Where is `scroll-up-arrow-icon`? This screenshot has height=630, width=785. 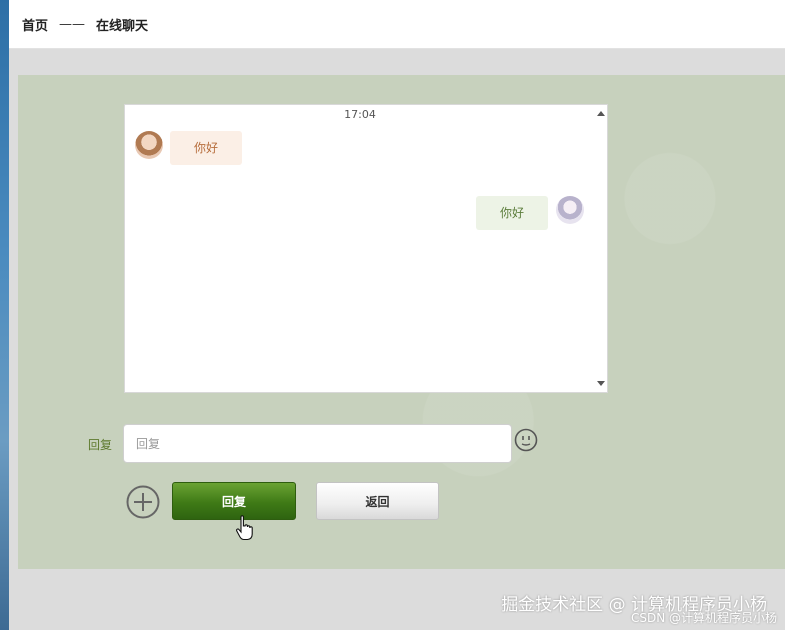
scroll-up-arrow-icon is located at coordinates (601, 113).